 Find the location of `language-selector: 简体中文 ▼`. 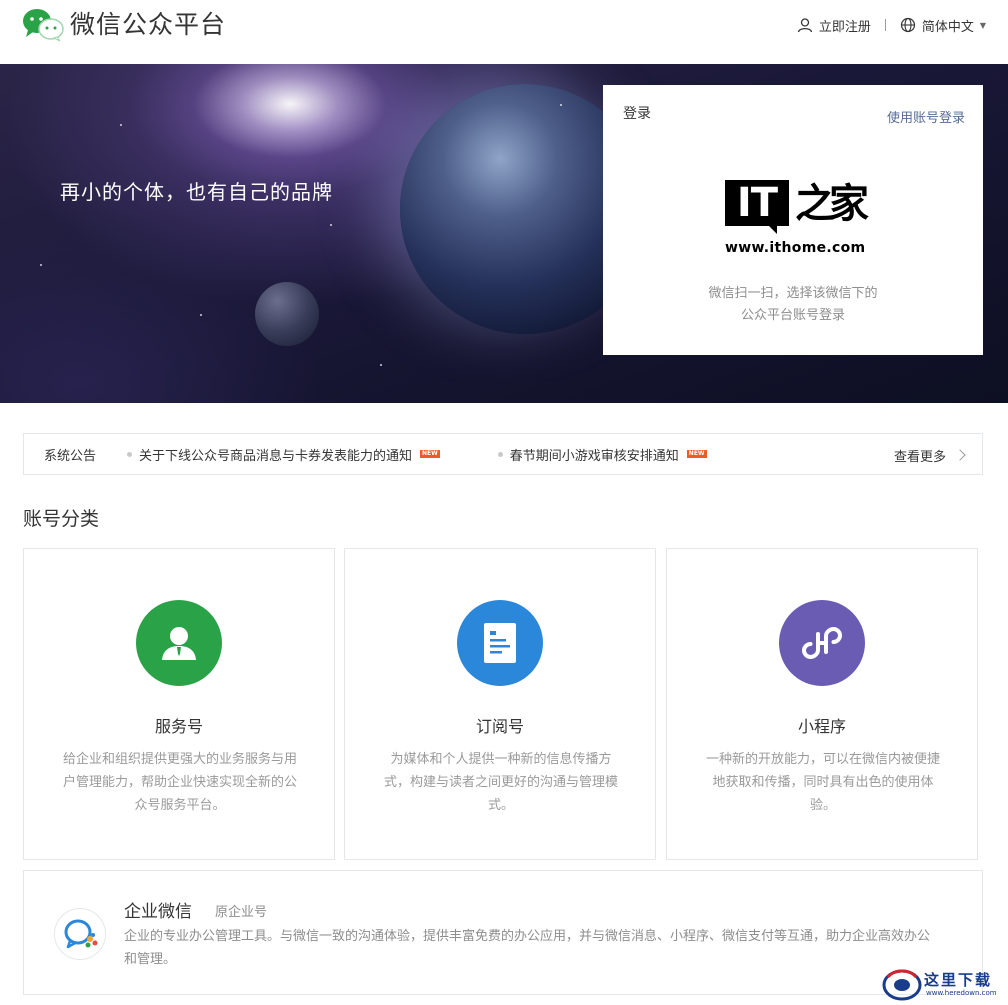

language-selector: 简体中文 ▼ is located at coordinates (943, 25).